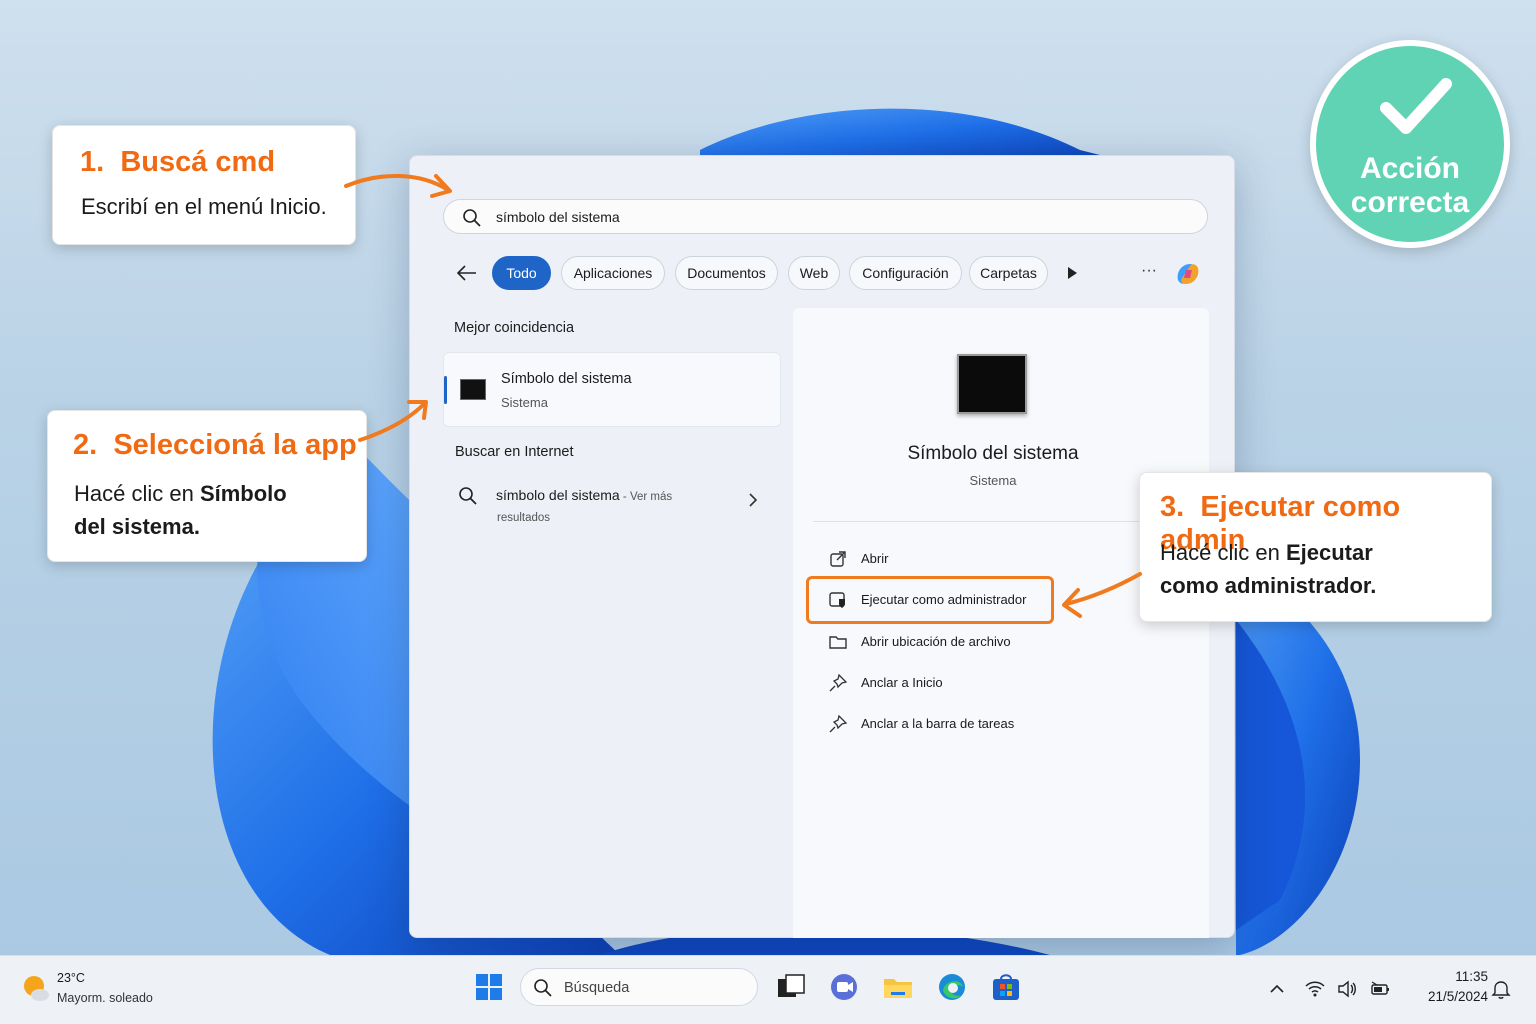 The width and height of the screenshot is (1536, 1024). What do you see at coordinates (936, 641) in the screenshot?
I see `action-label: Abrir ubicación de archivo` at bounding box center [936, 641].